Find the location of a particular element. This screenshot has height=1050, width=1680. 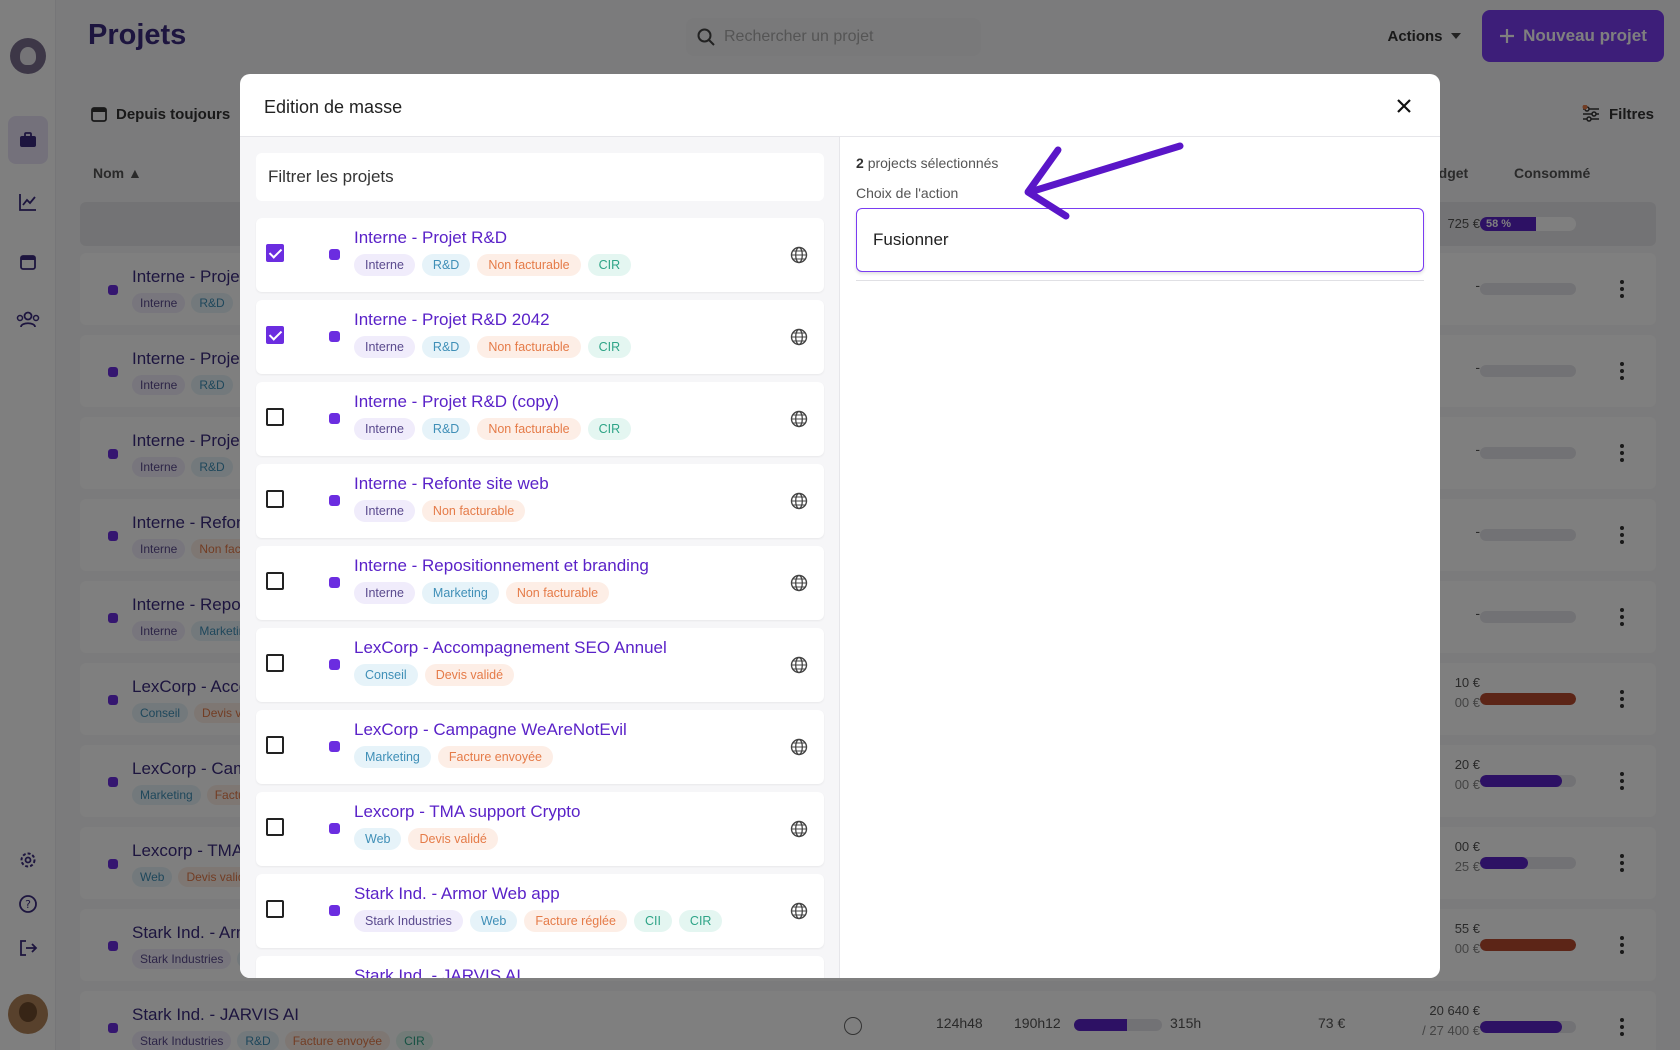

project-tags: Stark Industries Web Facture réglée CII CIR is located at coordinates (538, 921).